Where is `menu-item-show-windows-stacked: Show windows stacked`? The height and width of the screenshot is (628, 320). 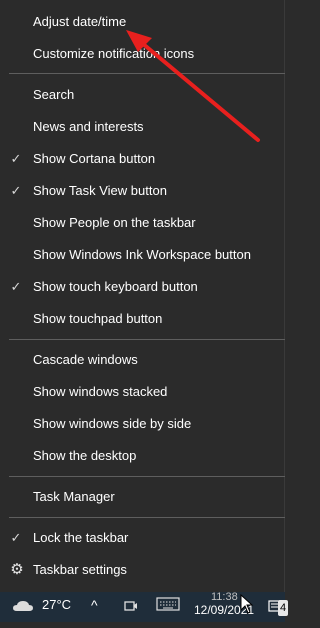 menu-item-show-windows-stacked: Show windows stacked is located at coordinates (140, 392).